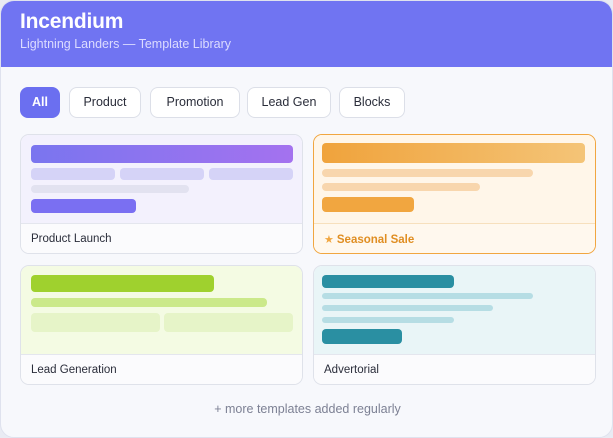 Image resolution: width=613 pixels, height=438 pixels. What do you see at coordinates (71, 239) in the screenshot?
I see `template-name: Product Launch` at bounding box center [71, 239].